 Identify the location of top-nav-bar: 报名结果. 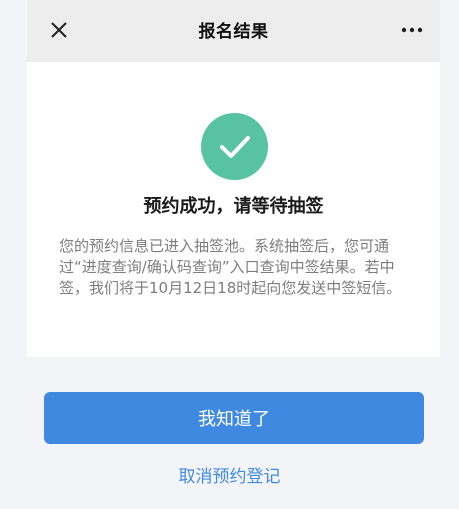
(233, 31).